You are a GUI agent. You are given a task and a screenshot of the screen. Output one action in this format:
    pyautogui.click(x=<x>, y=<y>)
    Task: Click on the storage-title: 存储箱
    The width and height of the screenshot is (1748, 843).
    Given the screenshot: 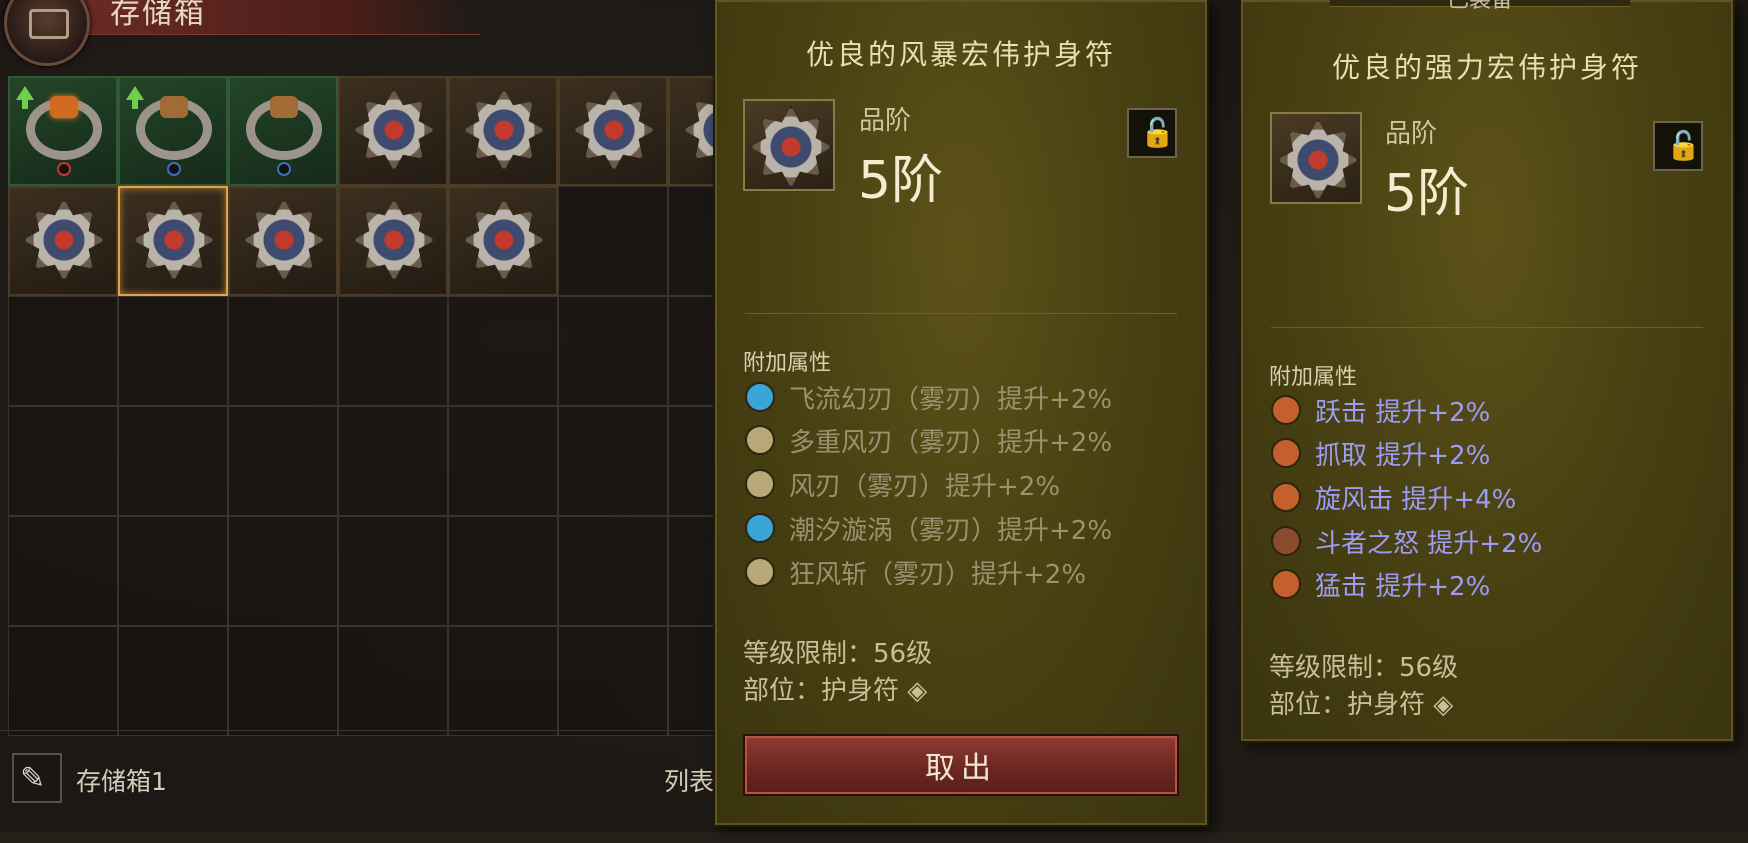 What is the action you would take?
    pyautogui.click(x=158, y=15)
    